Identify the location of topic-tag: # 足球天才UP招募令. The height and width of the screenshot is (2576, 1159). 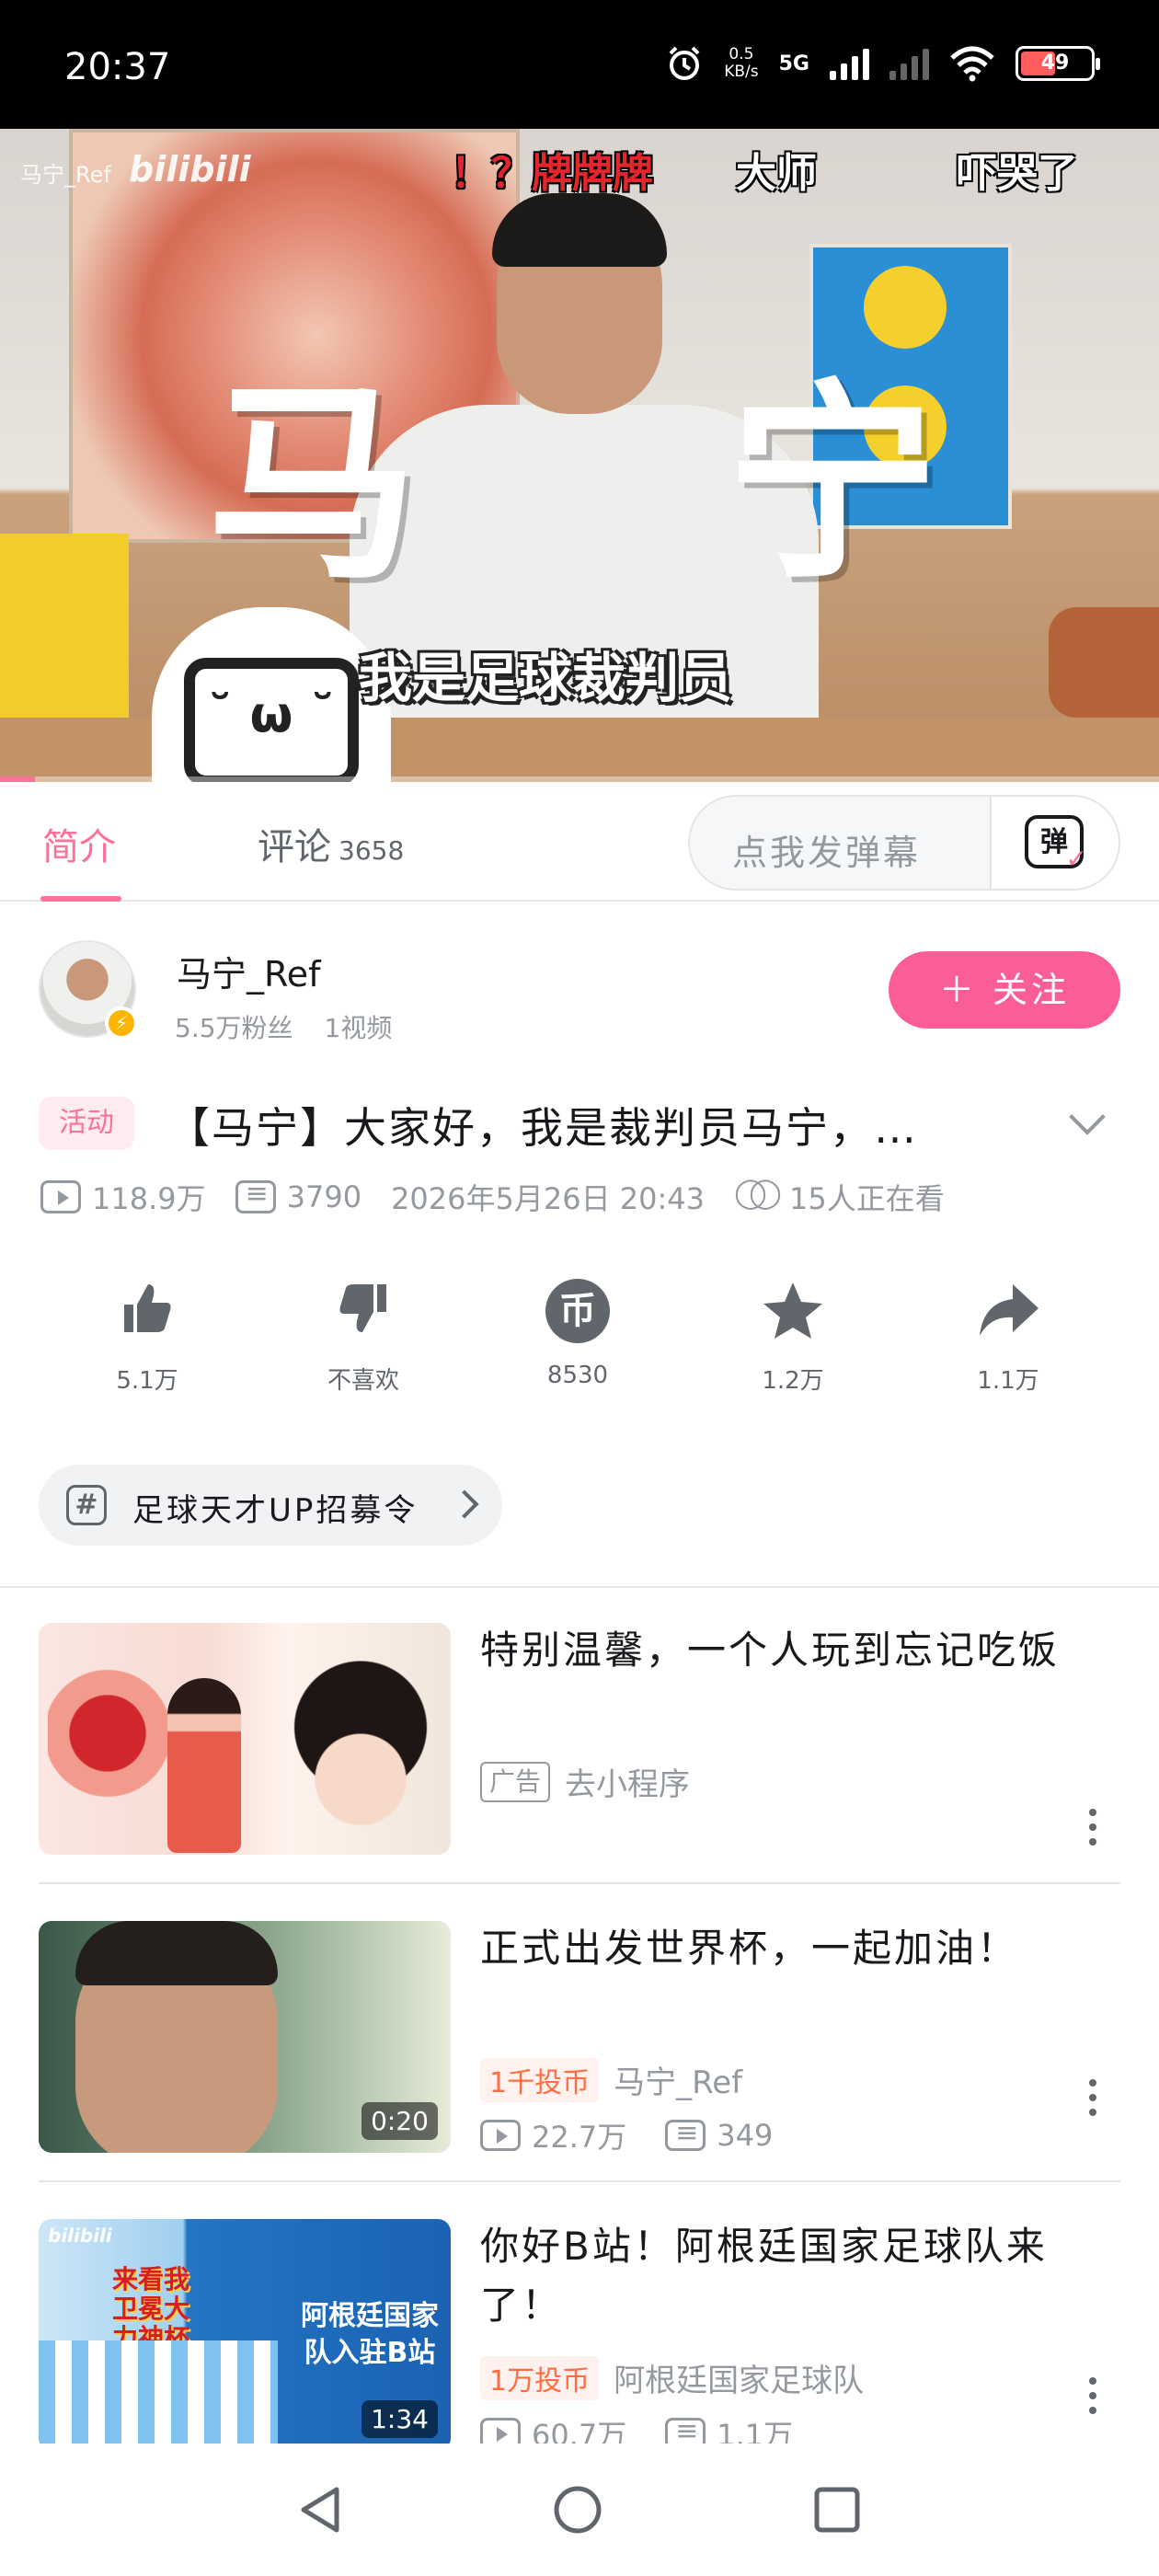
(270, 1505).